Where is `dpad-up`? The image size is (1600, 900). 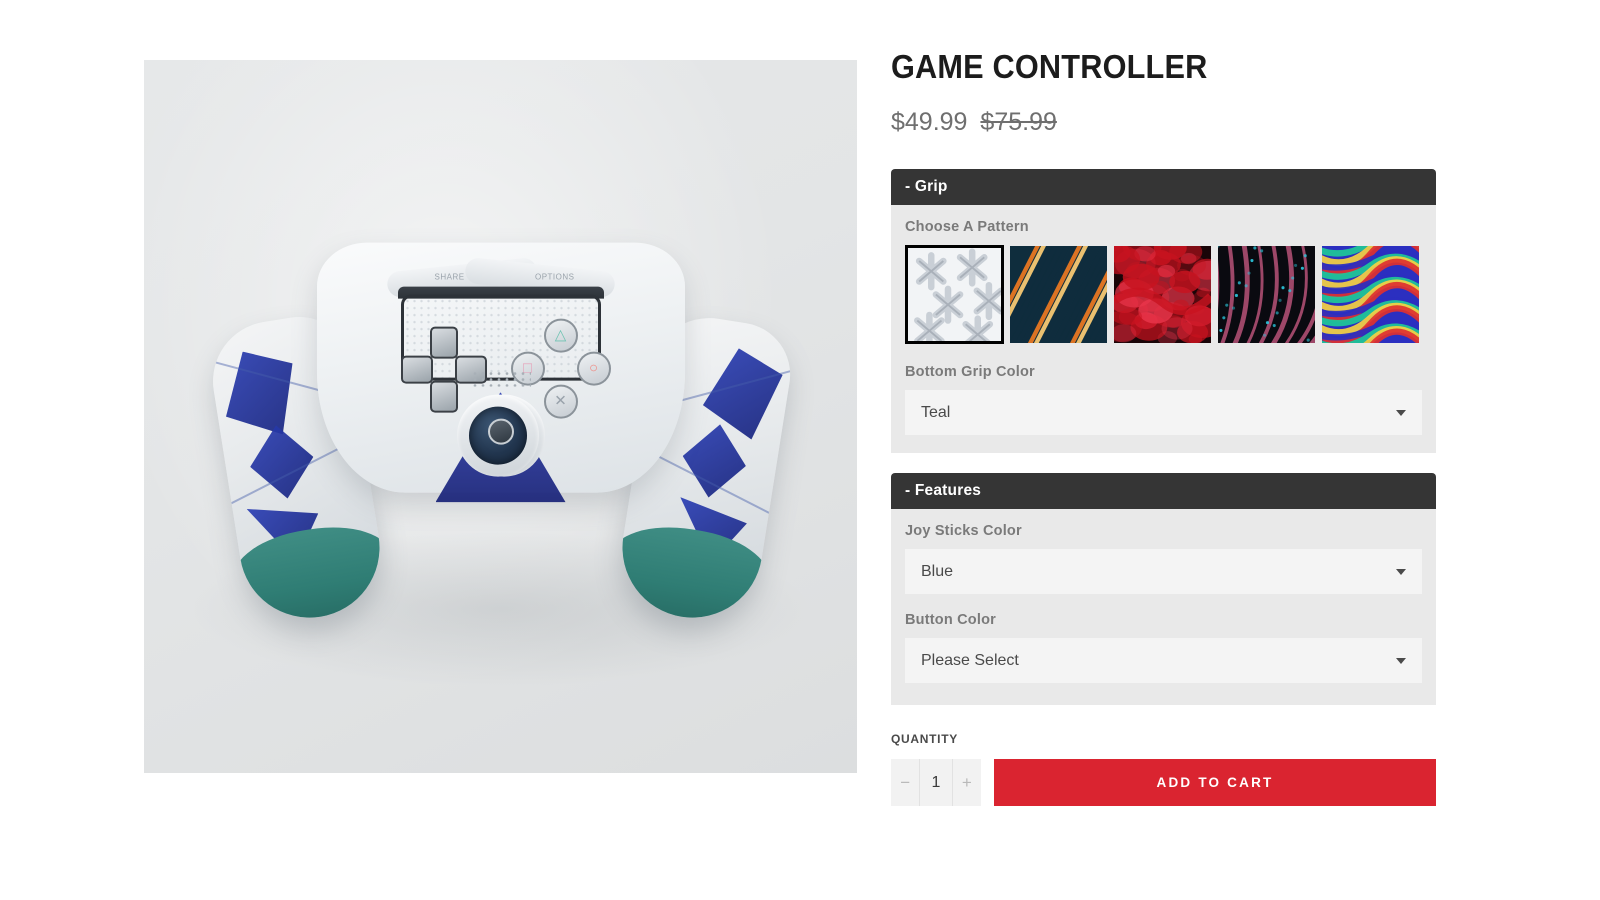 dpad-up is located at coordinates (443, 342).